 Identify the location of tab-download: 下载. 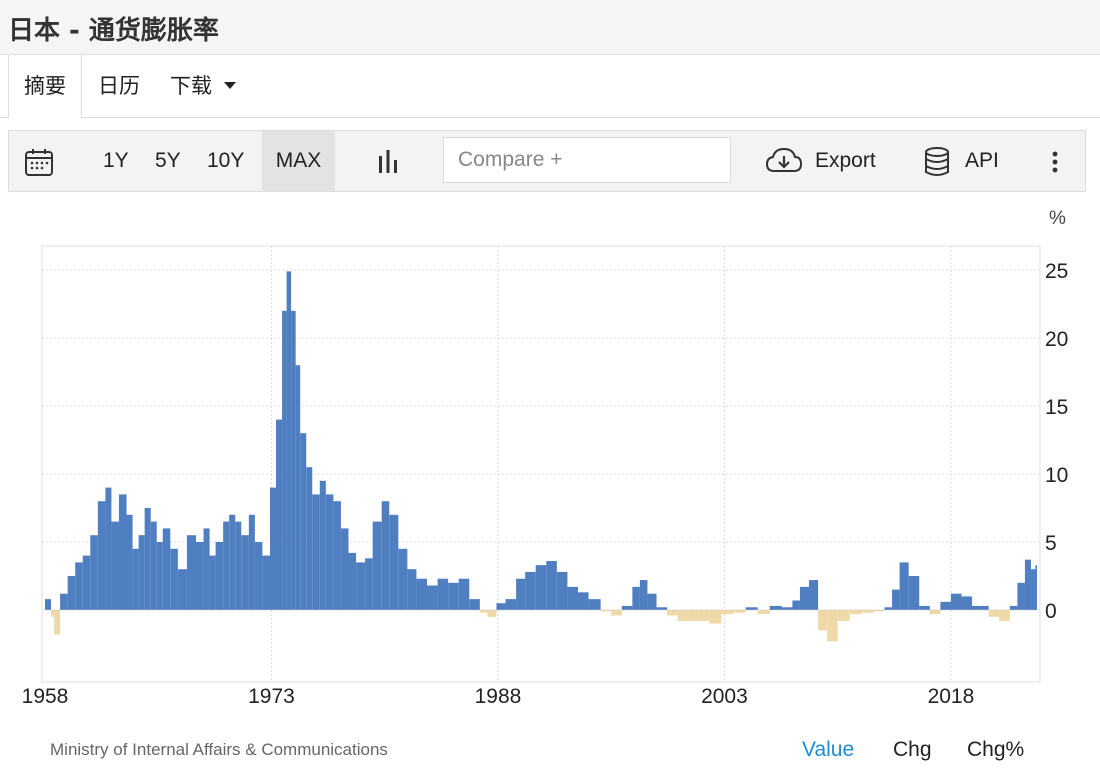
(203, 86).